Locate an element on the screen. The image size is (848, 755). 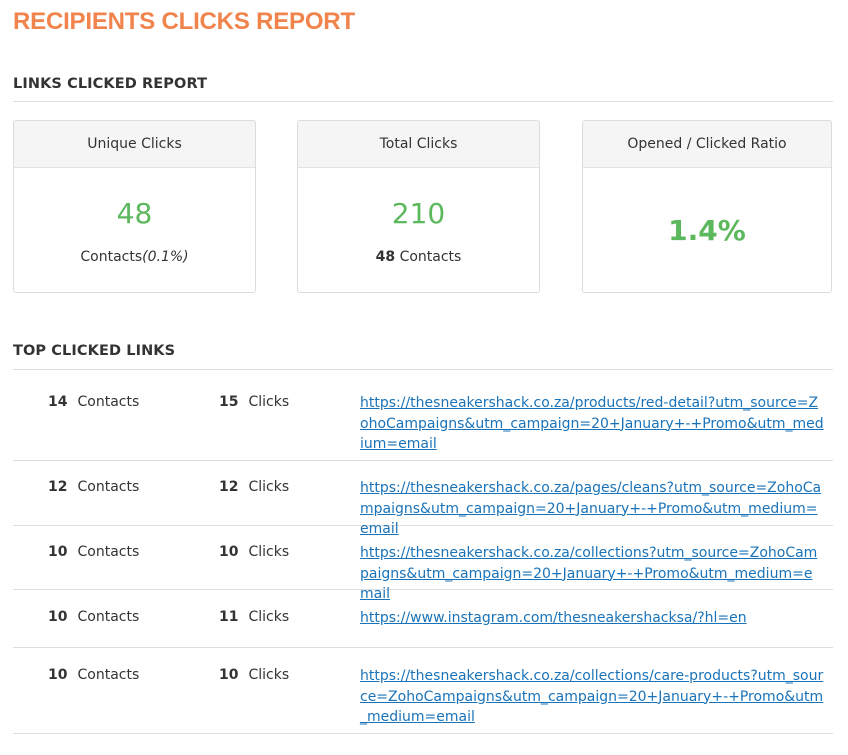
contacts-count: 12 is located at coordinates (58, 487).